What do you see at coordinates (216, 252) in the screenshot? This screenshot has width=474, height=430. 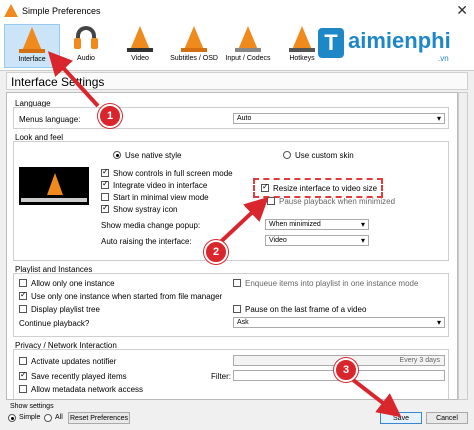 I see `step-2-badge: 2` at bounding box center [216, 252].